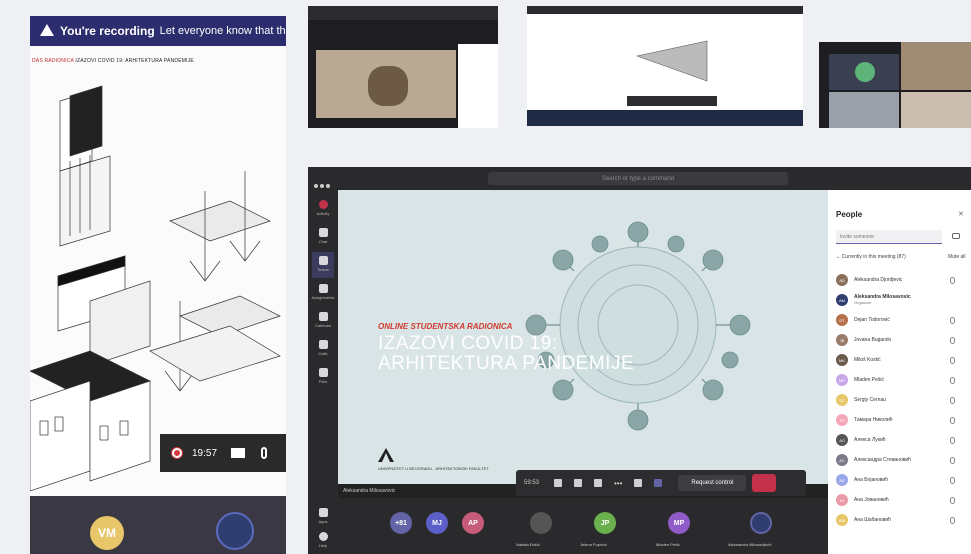 This screenshot has width=971, height=554. What do you see at coordinates (849, 214) in the screenshot?
I see `people-title: People` at bounding box center [849, 214].